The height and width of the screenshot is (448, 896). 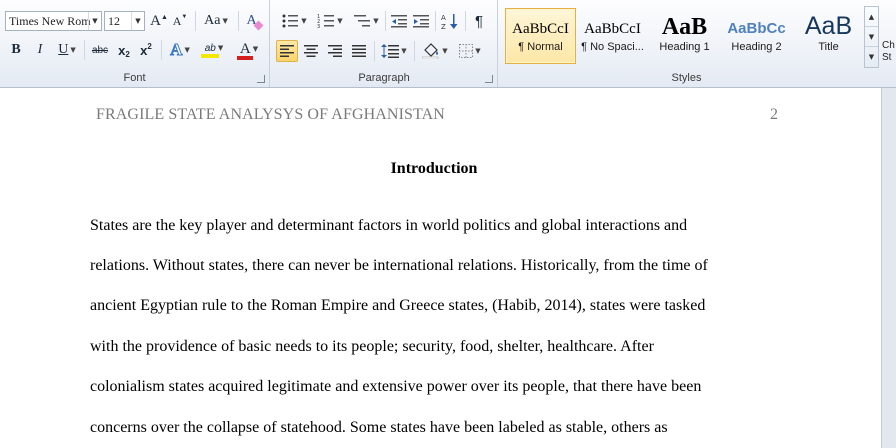 I want to click on align-center-button, so click(x=311, y=51).